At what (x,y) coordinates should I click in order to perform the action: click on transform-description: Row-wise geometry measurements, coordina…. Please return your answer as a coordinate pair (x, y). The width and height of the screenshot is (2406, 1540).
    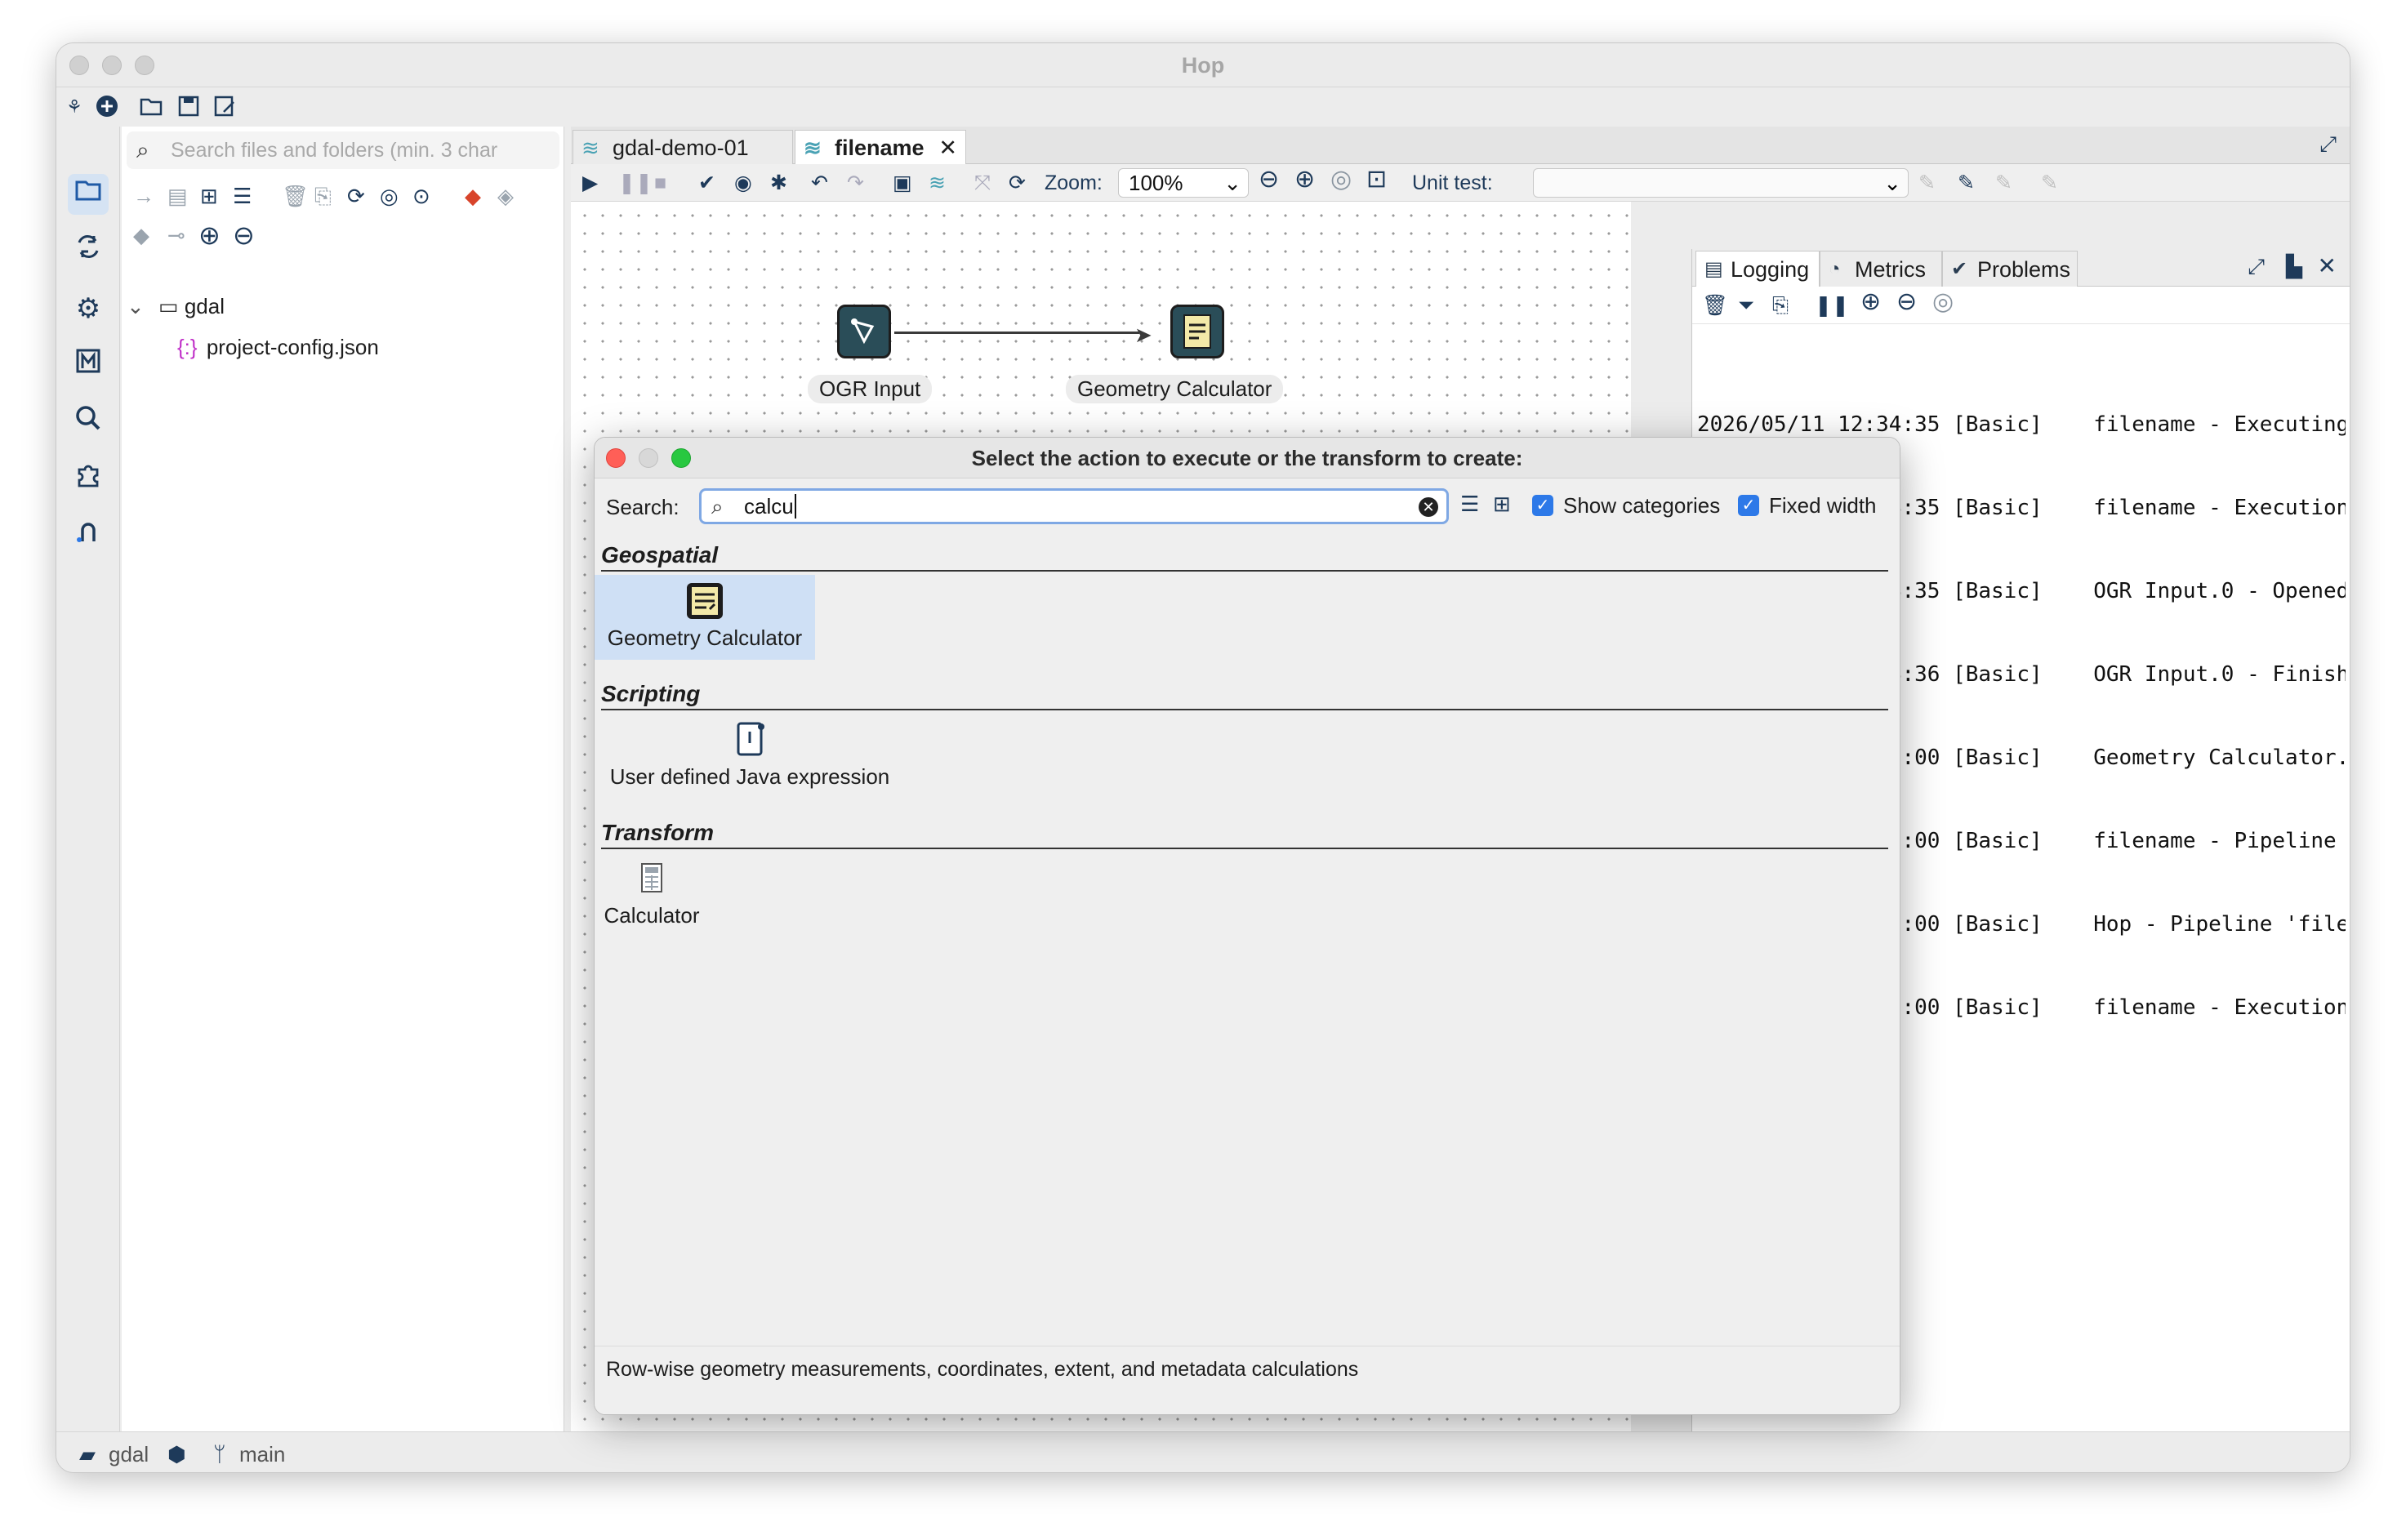
    Looking at the image, I should click on (1247, 1380).